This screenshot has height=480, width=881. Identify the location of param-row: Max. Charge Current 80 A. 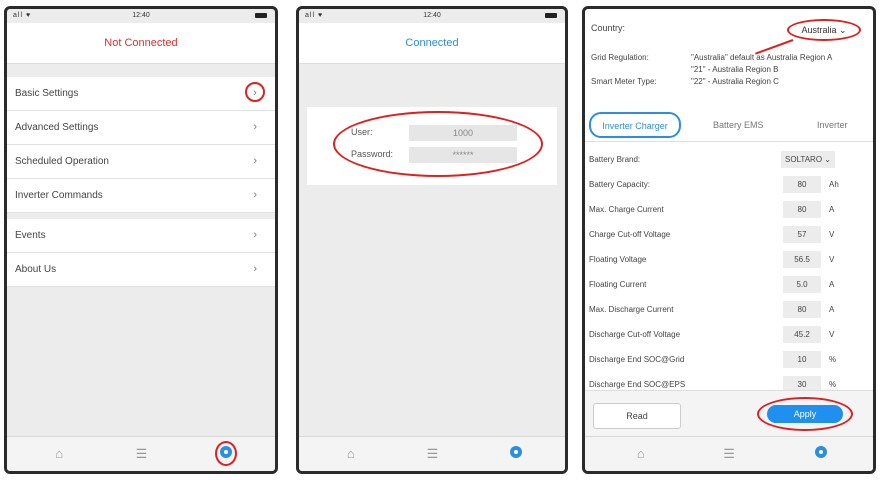
(729, 209).